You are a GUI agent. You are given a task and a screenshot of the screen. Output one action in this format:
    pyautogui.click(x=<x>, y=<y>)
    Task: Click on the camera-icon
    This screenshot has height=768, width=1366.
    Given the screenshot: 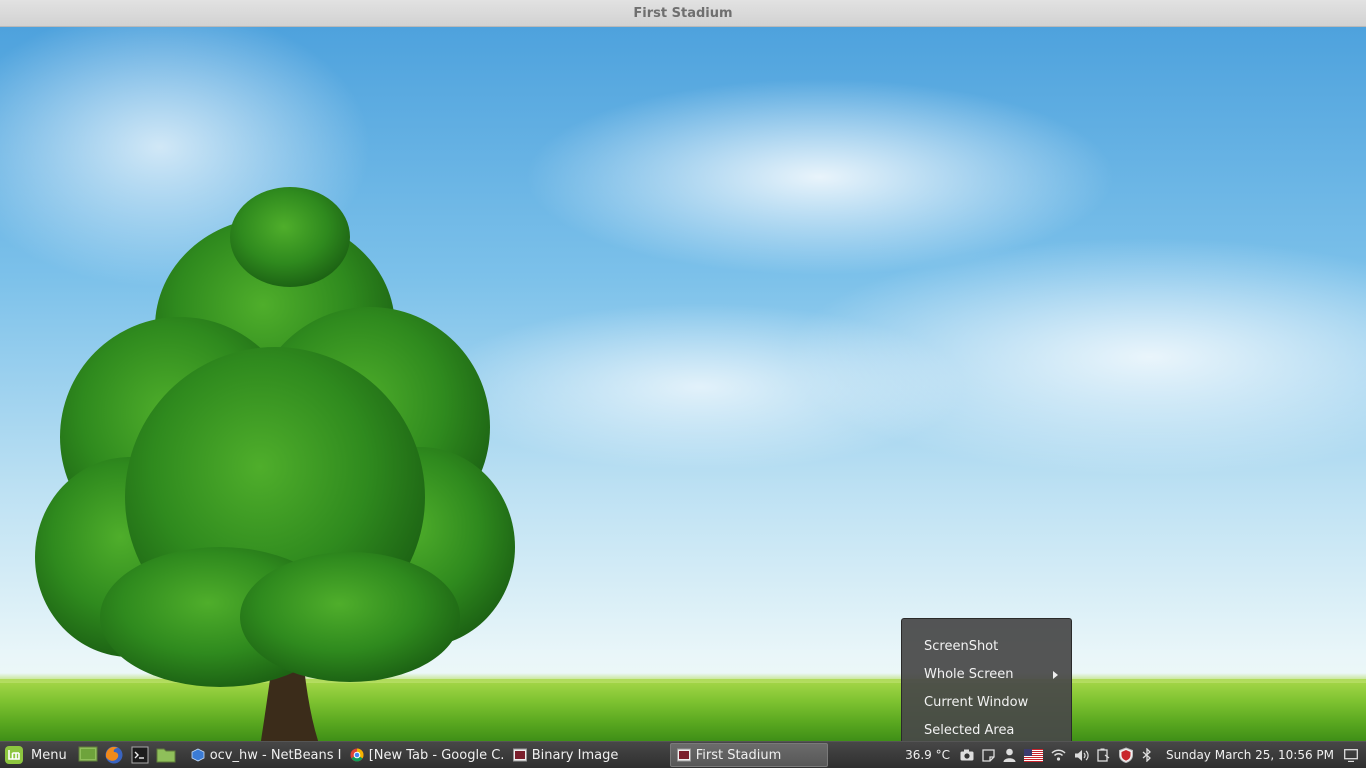 What is the action you would take?
    pyautogui.click(x=967, y=755)
    